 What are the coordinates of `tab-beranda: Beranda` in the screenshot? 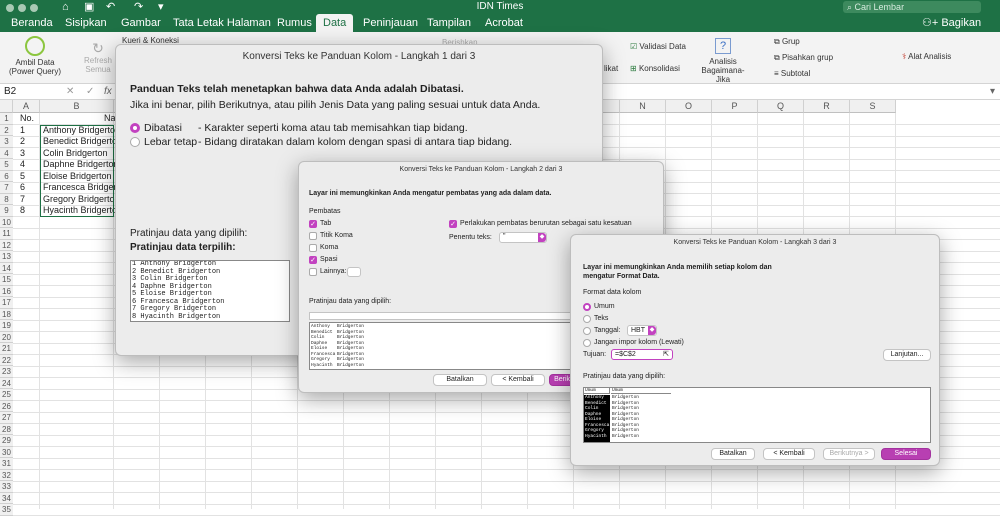 It's located at (32, 23).